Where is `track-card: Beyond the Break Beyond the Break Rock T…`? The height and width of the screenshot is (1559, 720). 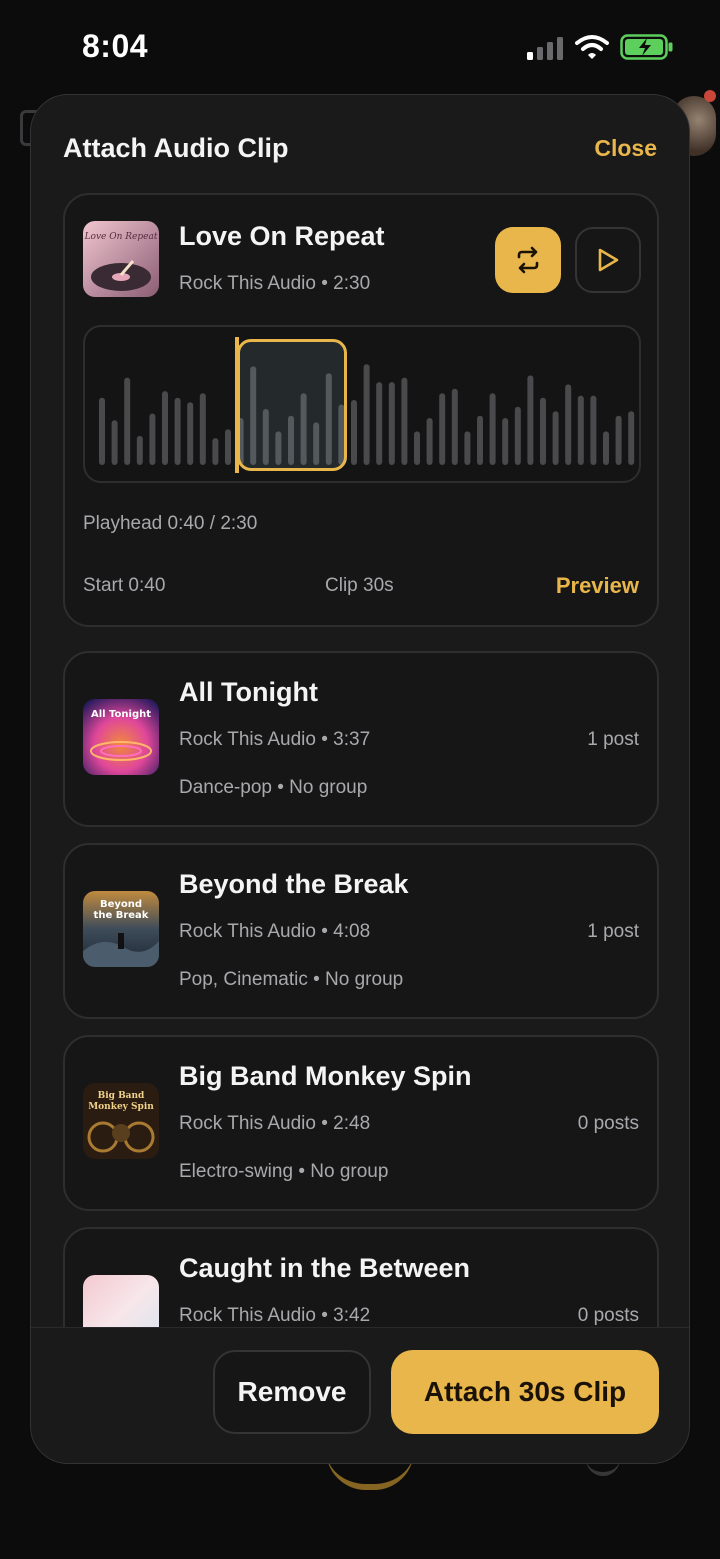 track-card: Beyond the Break Beyond the Break Rock T… is located at coordinates (361, 931).